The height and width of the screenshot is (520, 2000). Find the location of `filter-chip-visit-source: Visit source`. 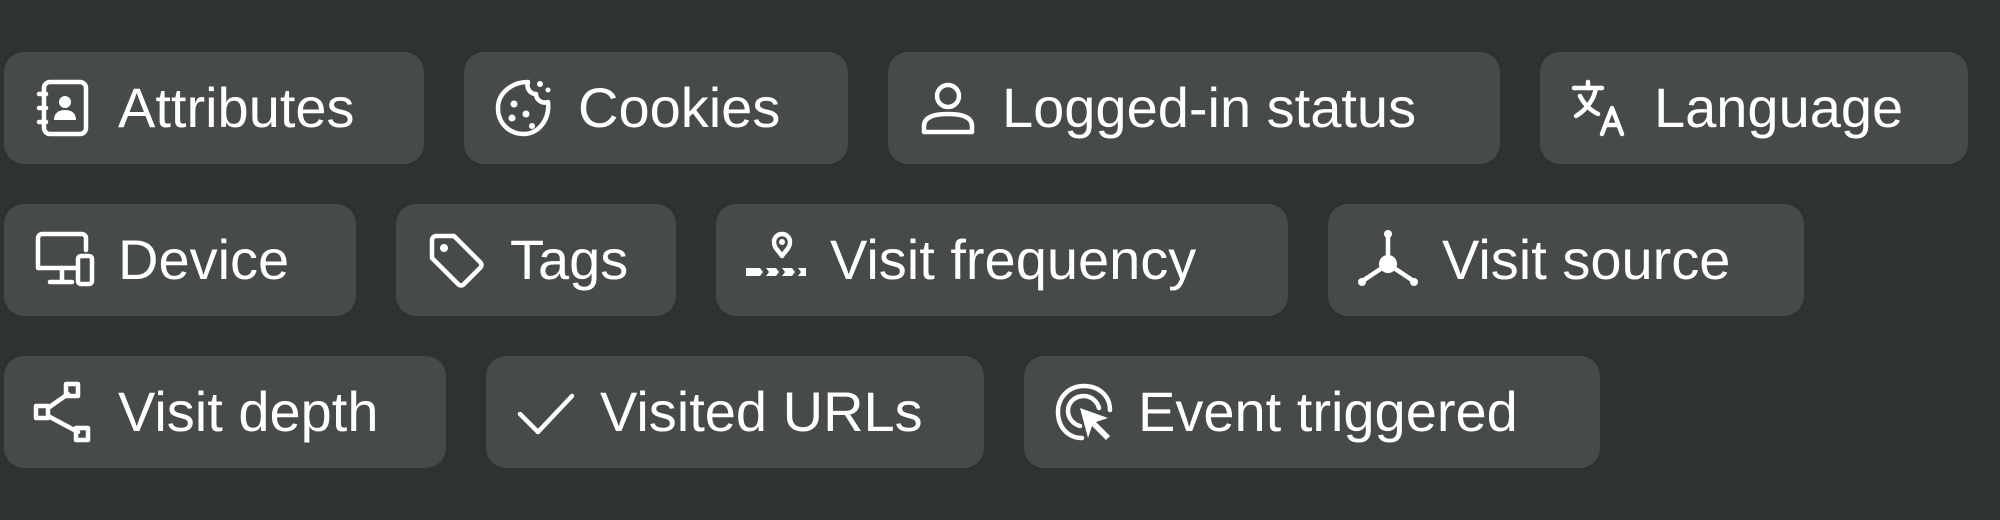

filter-chip-visit-source: Visit source is located at coordinates (1566, 260).